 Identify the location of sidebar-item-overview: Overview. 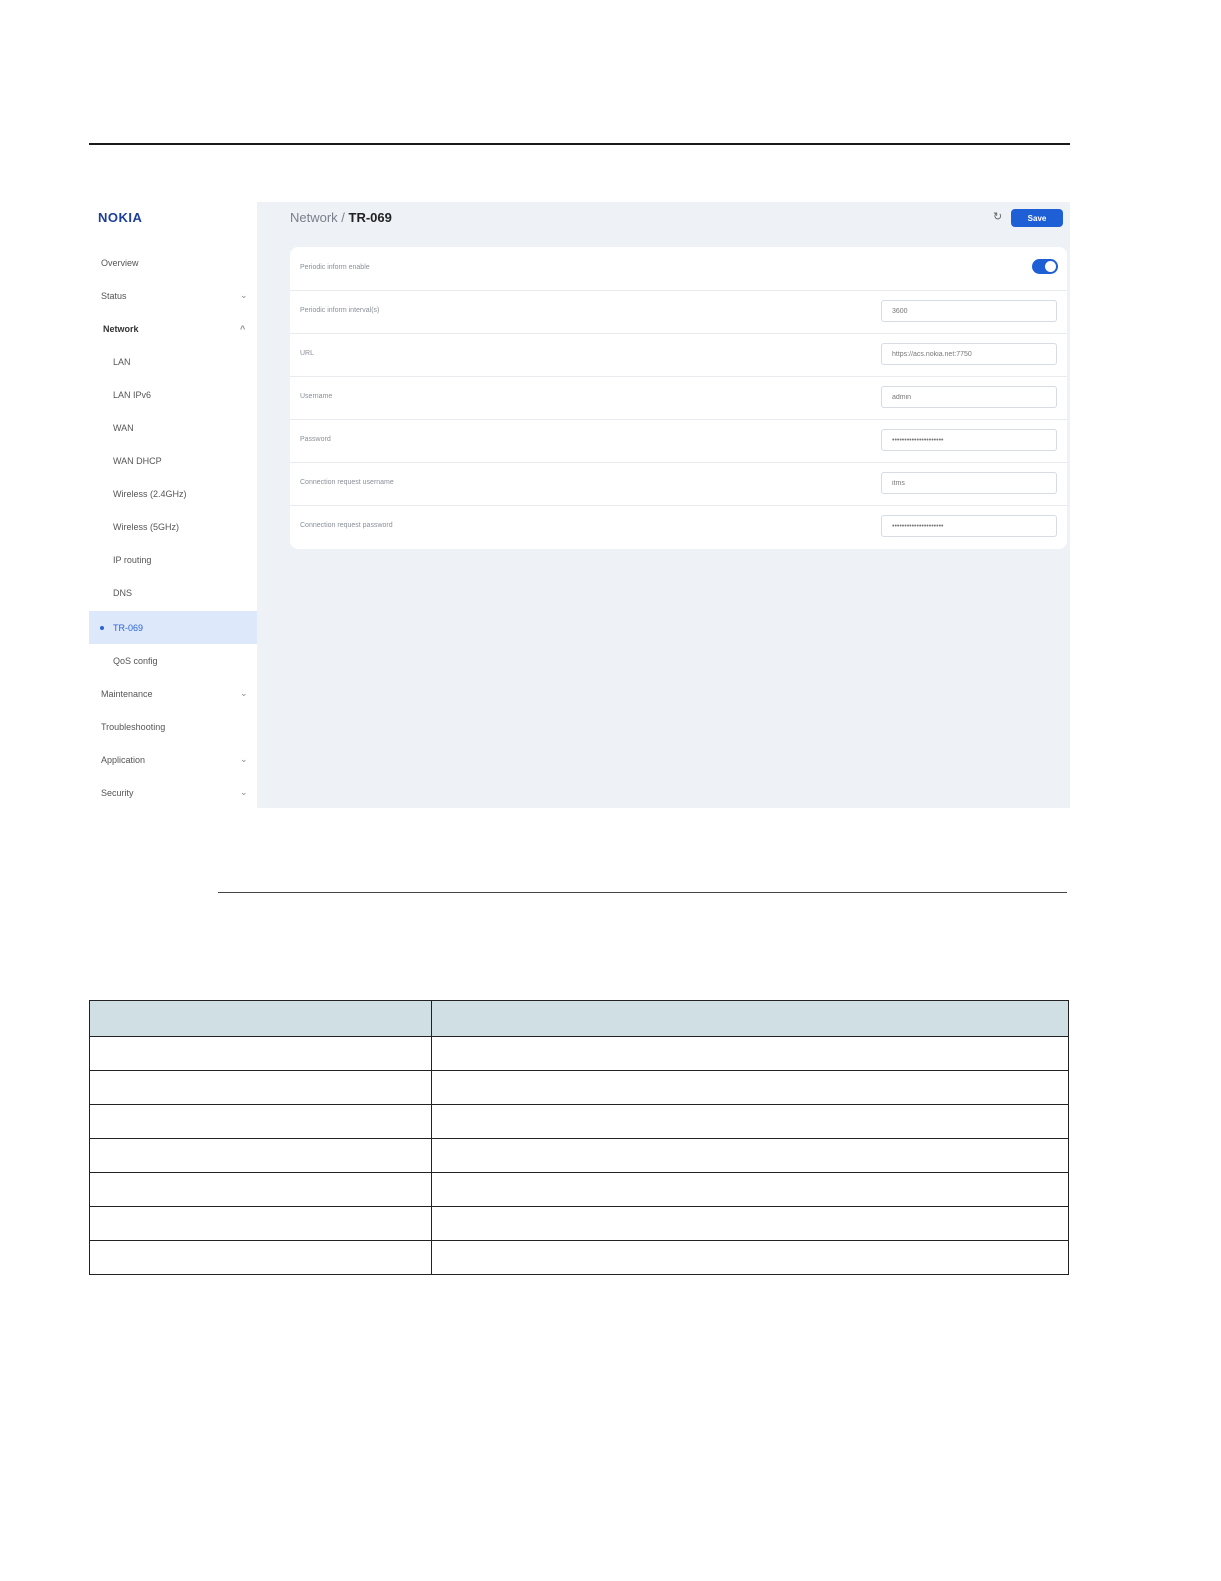
(173, 262).